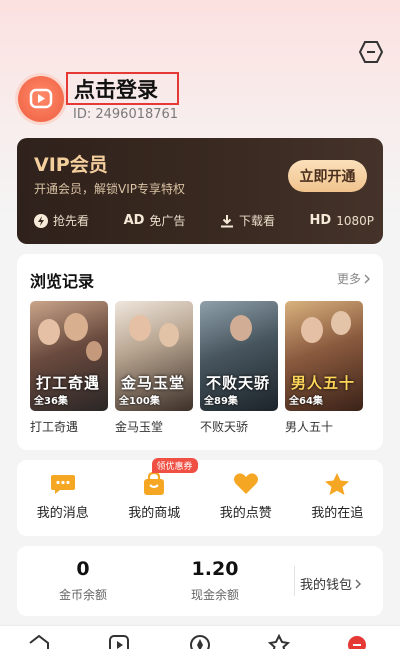 This screenshot has height=649, width=400. I want to click on shortcut-messages: 我的消息, so click(63, 498).